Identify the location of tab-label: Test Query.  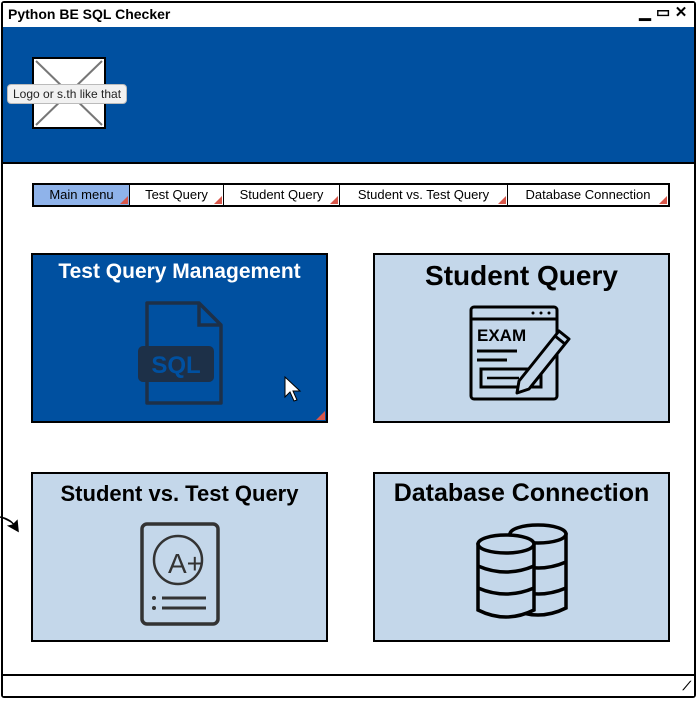
(176, 194).